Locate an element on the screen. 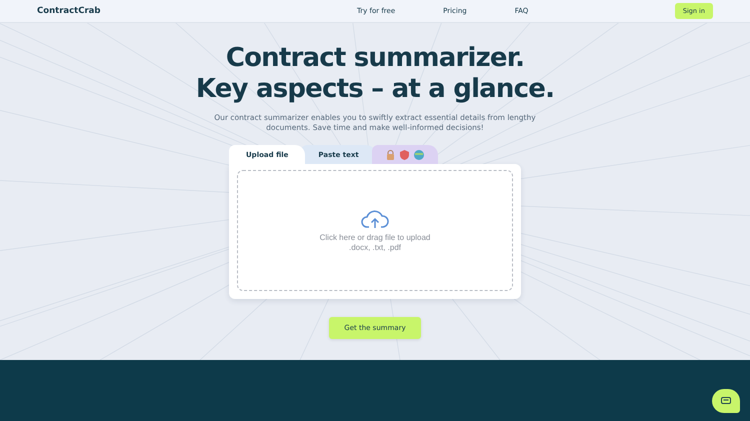 The width and height of the screenshot is (750, 421). globe-icon is located at coordinates (419, 155).